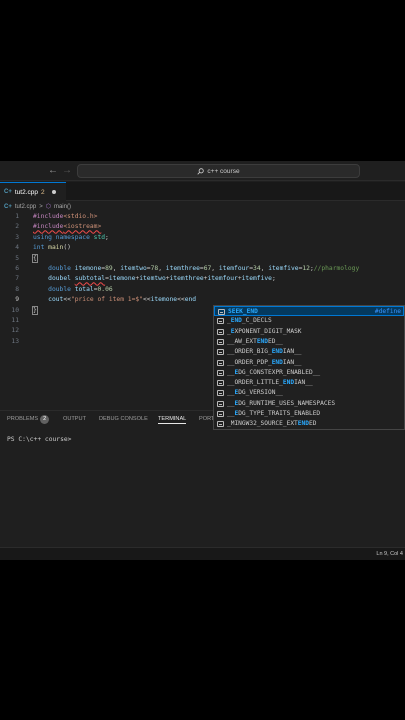  Describe the element at coordinates (222, 279) in the screenshot. I see `code-token: itemfour` at that location.